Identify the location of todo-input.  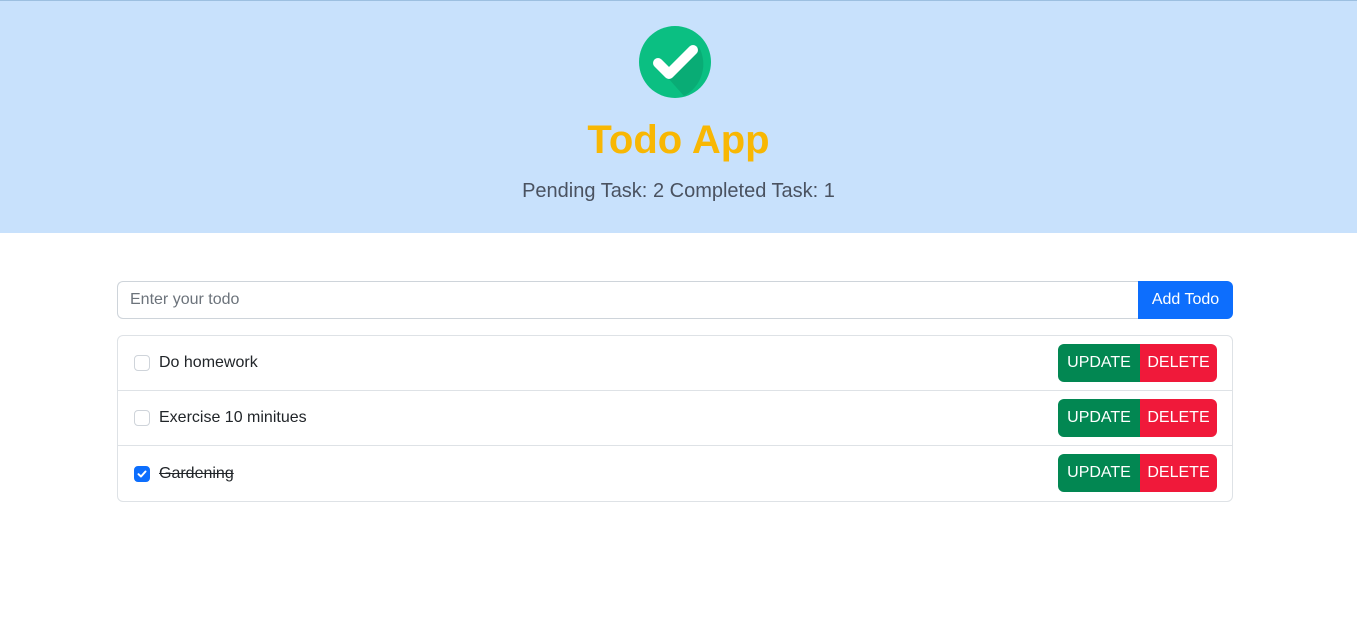
(627, 300).